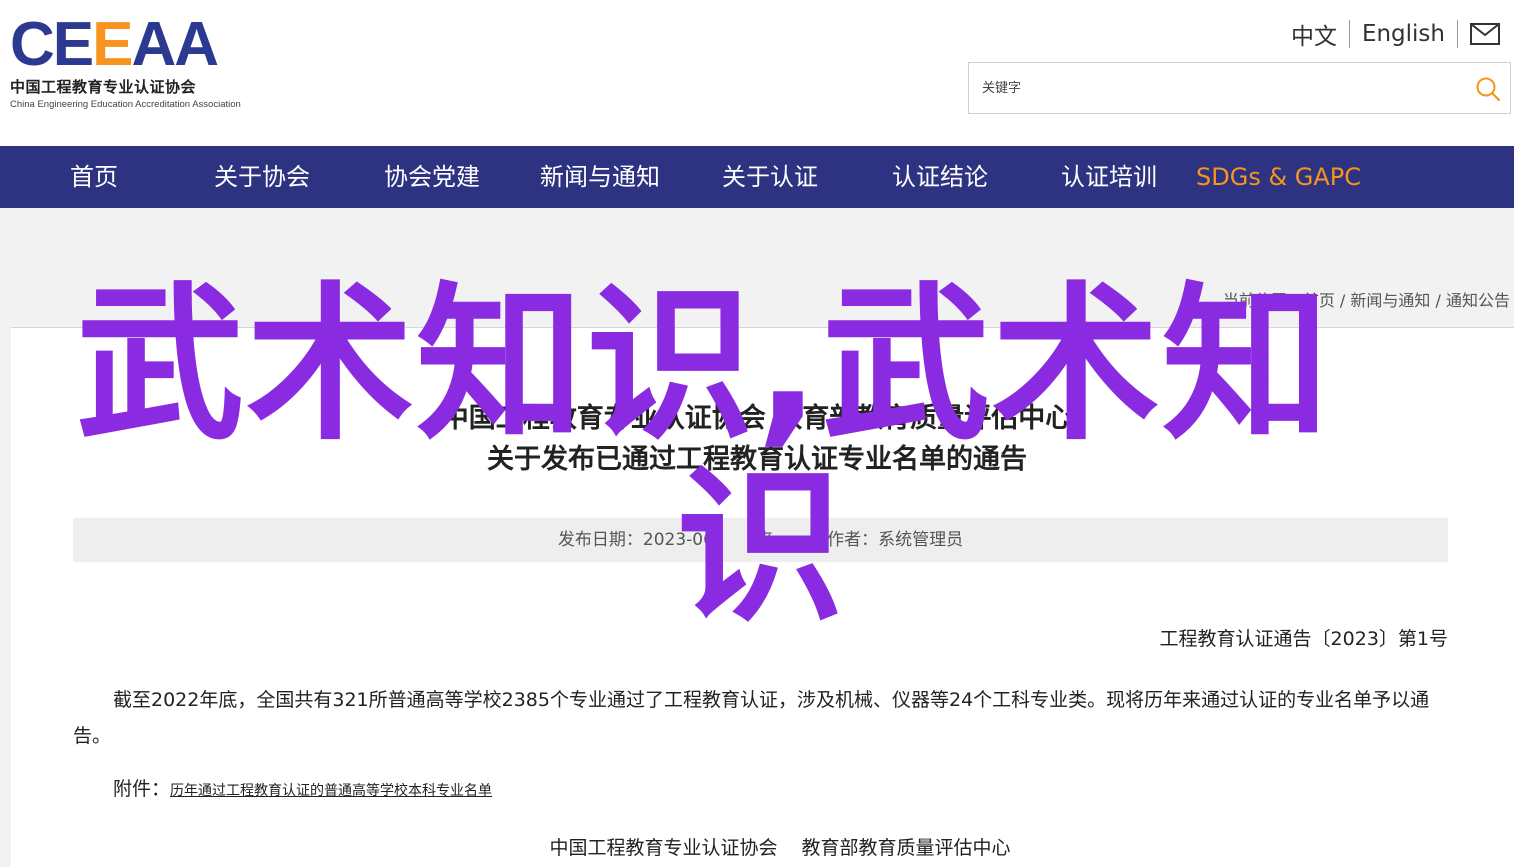  I want to click on nav-item-home: 首页, so click(94, 177).